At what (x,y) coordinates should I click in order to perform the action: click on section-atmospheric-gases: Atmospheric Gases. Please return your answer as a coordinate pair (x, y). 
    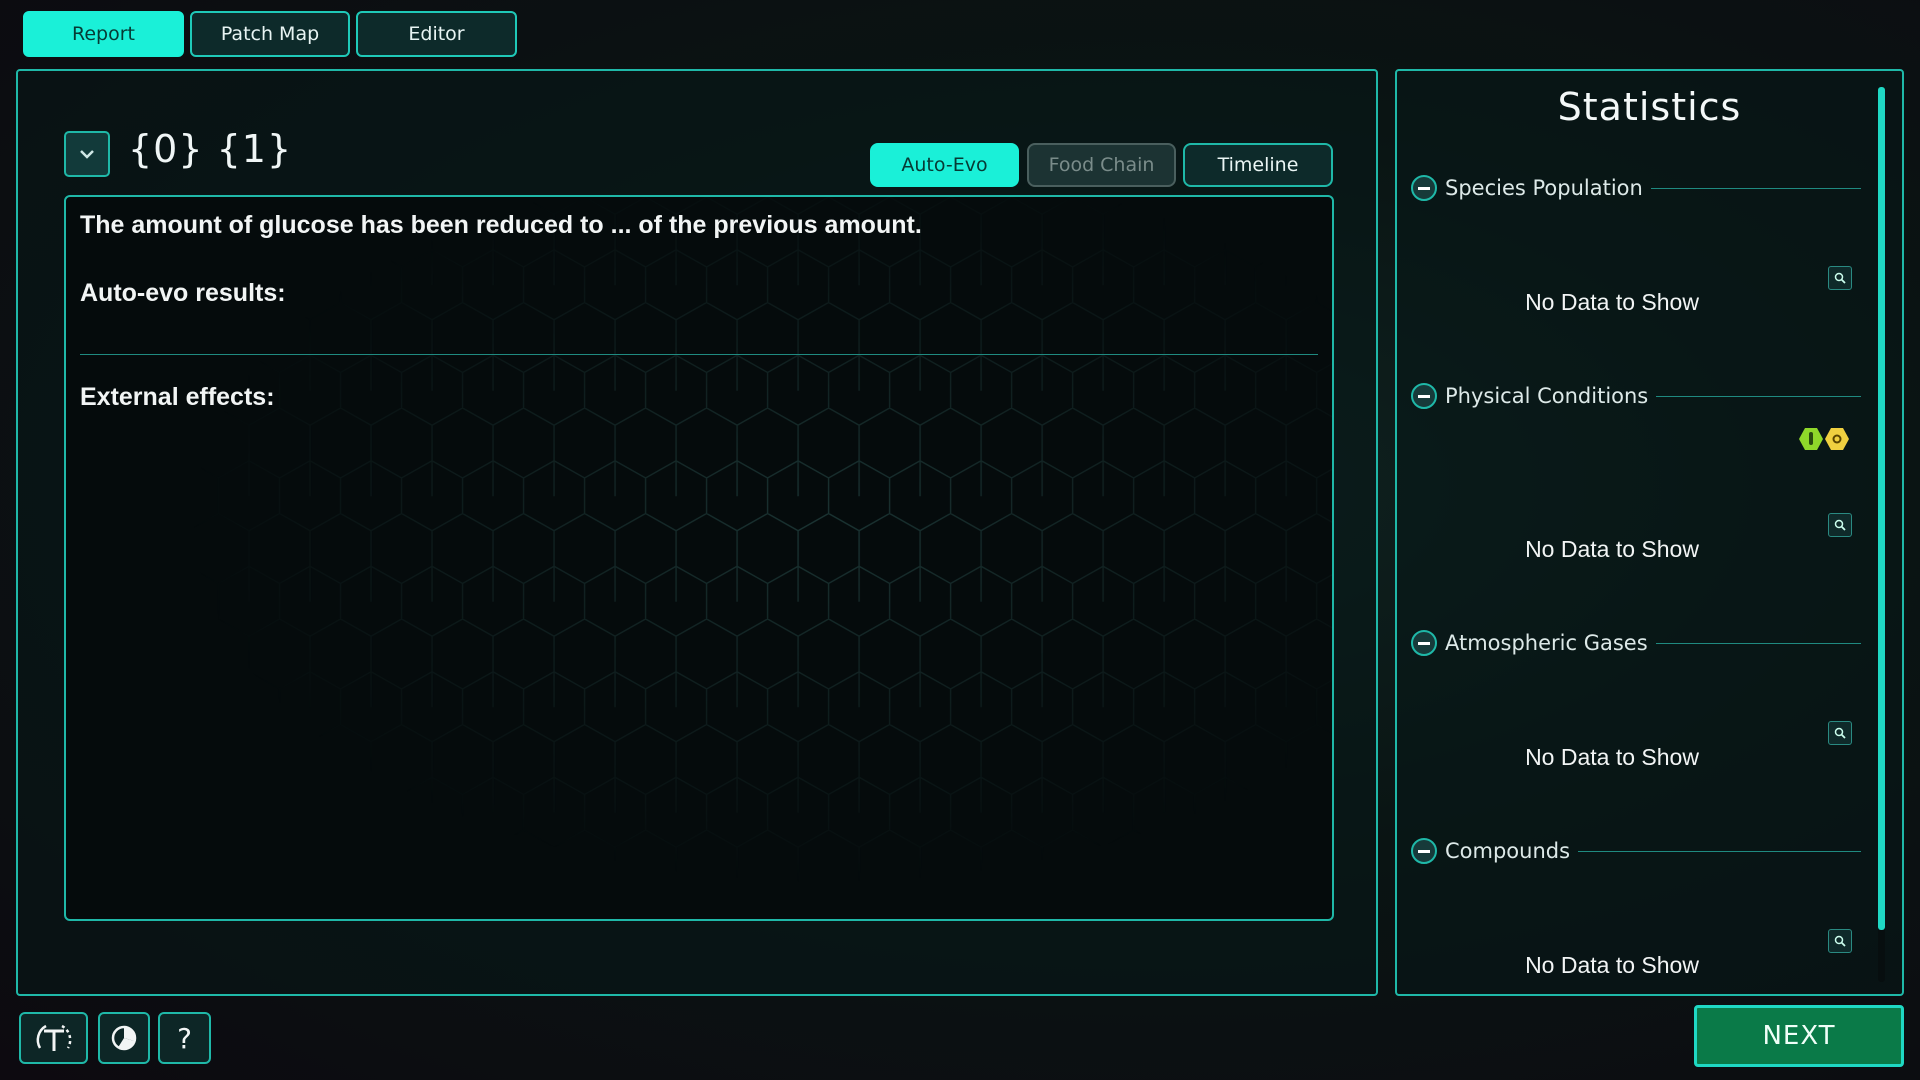
    Looking at the image, I should click on (1636, 643).